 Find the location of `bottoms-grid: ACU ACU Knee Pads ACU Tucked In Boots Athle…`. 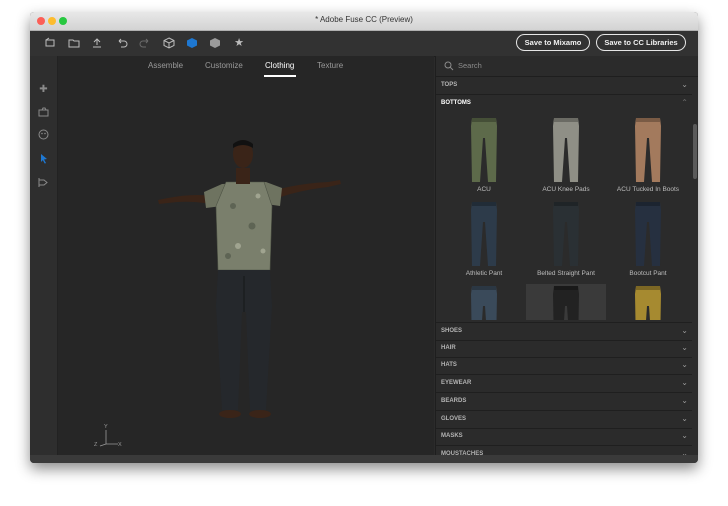

bottoms-grid: ACU ACU Knee Pads ACU Tucked In Boots Athle… is located at coordinates (564, 216).